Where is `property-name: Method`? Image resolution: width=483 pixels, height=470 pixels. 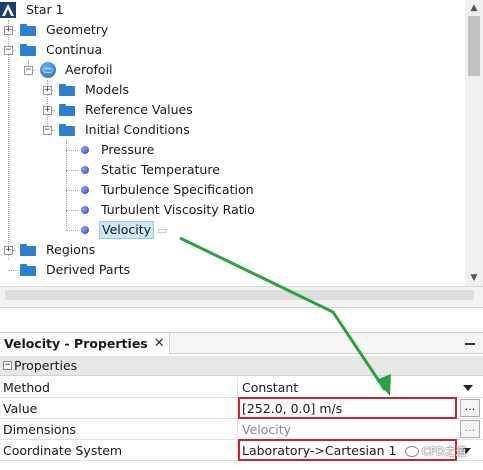 property-name: Method is located at coordinates (119, 387).